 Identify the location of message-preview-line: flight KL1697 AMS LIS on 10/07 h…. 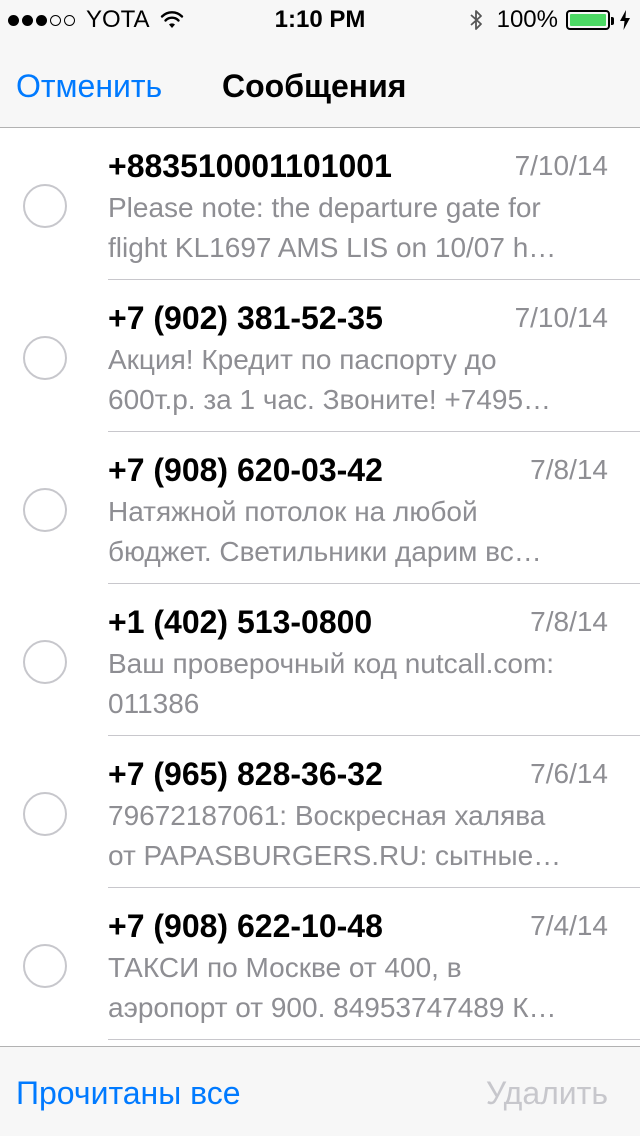
(332, 247).